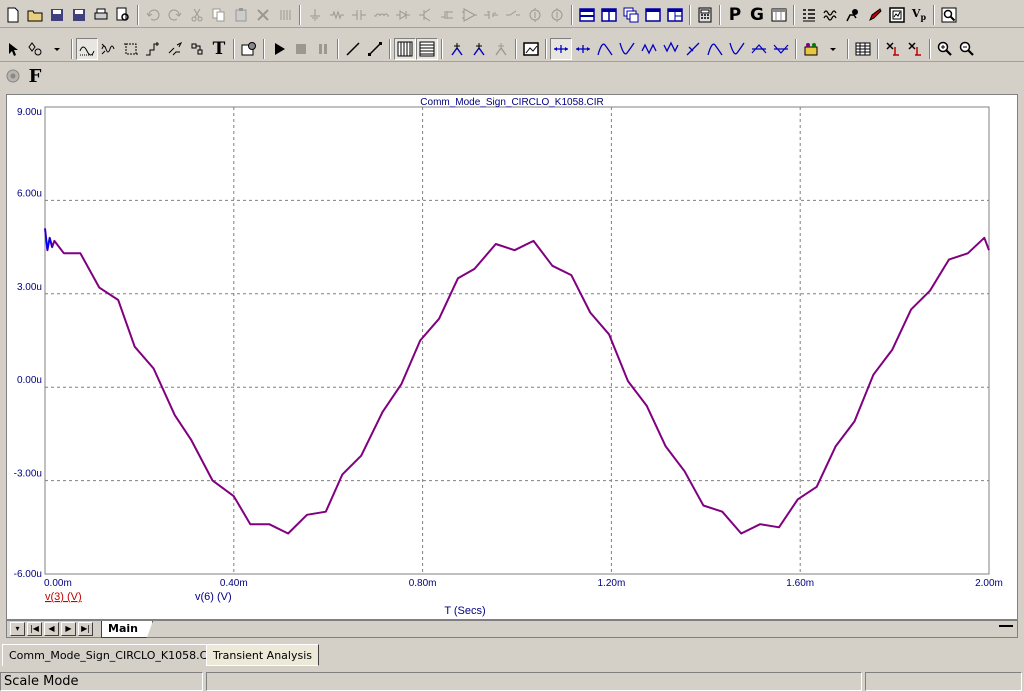 Image resolution: width=1024 pixels, height=692 pixels. I want to click on low-icon, so click(671, 49).